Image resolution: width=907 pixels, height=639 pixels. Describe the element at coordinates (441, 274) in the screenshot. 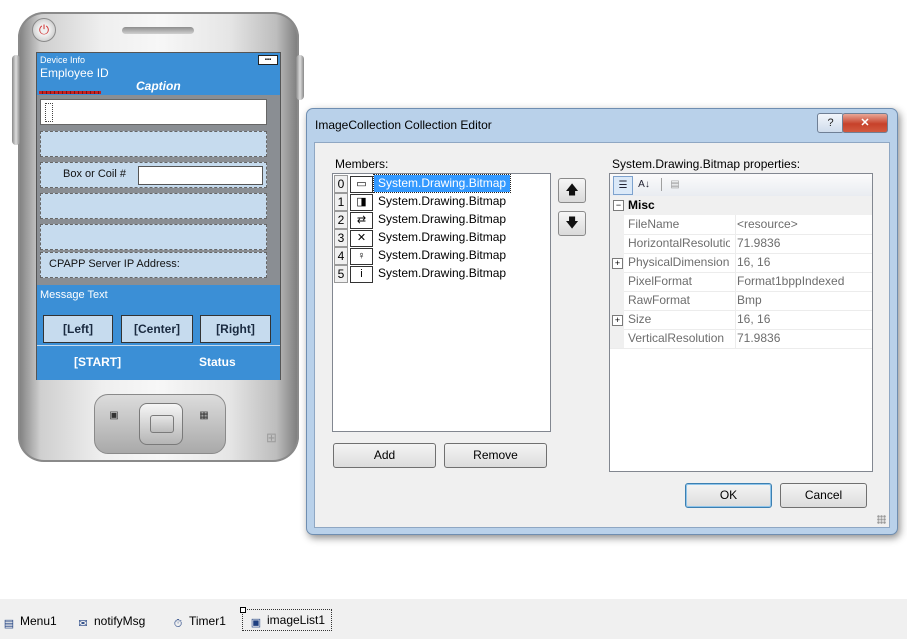

I see `member-row: 5 i System.Drawing.Bitmap` at that location.